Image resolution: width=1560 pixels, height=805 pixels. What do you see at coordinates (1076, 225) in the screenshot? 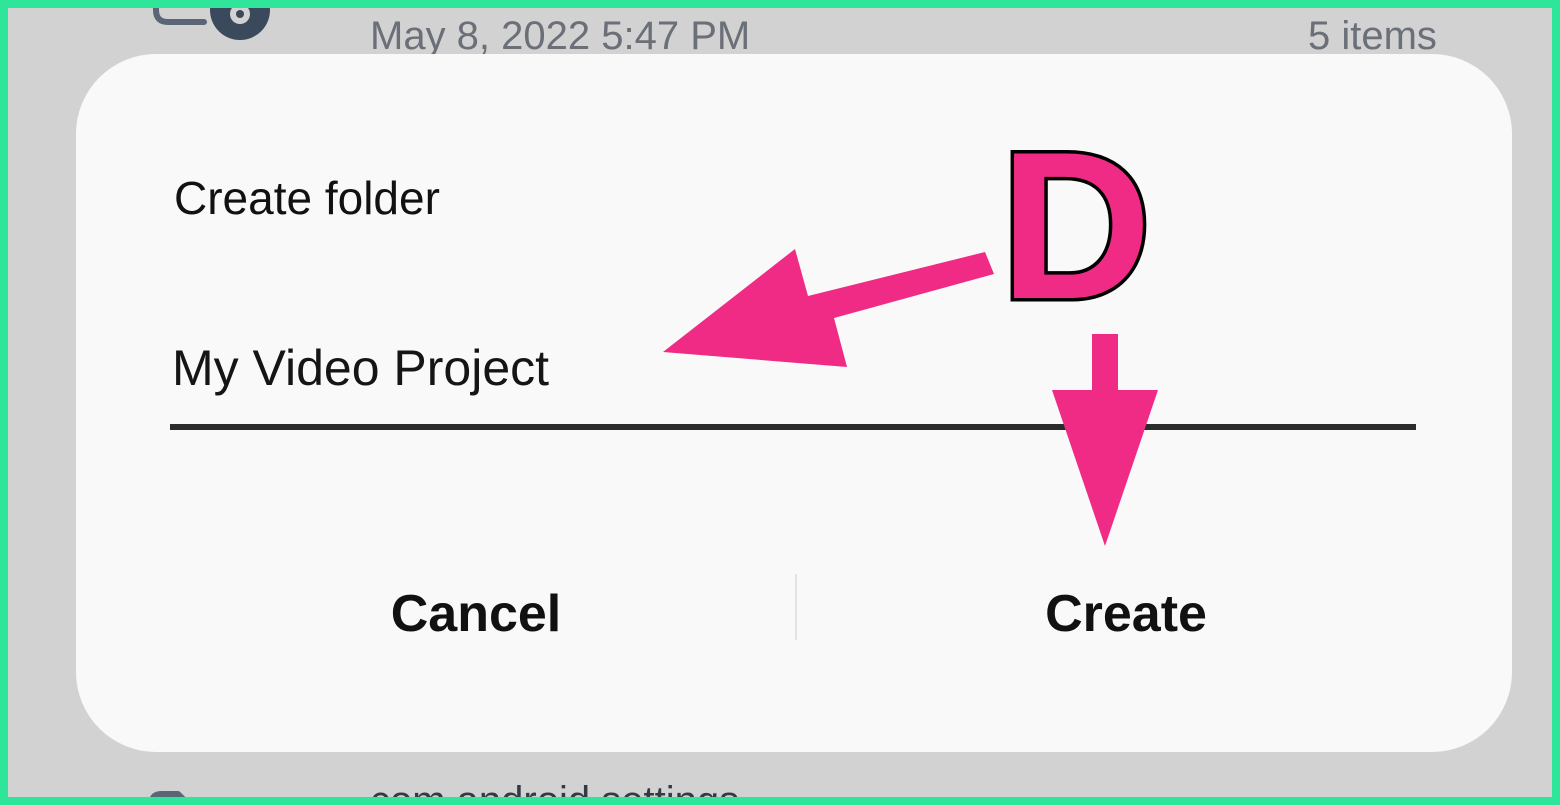
I see `annotation-letter: D` at bounding box center [1076, 225].